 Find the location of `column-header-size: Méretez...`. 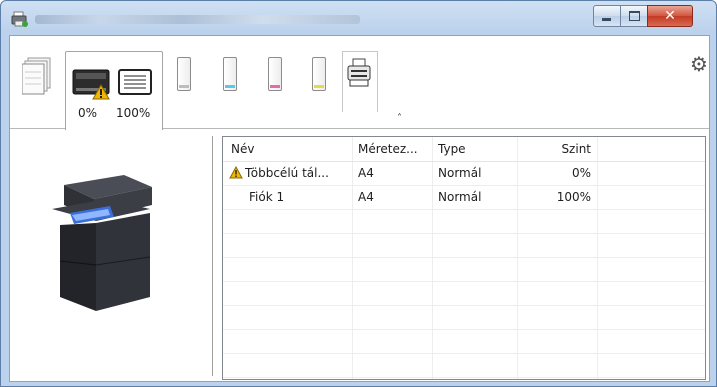

column-header-size: Méretez... is located at coordinates (394, 149).